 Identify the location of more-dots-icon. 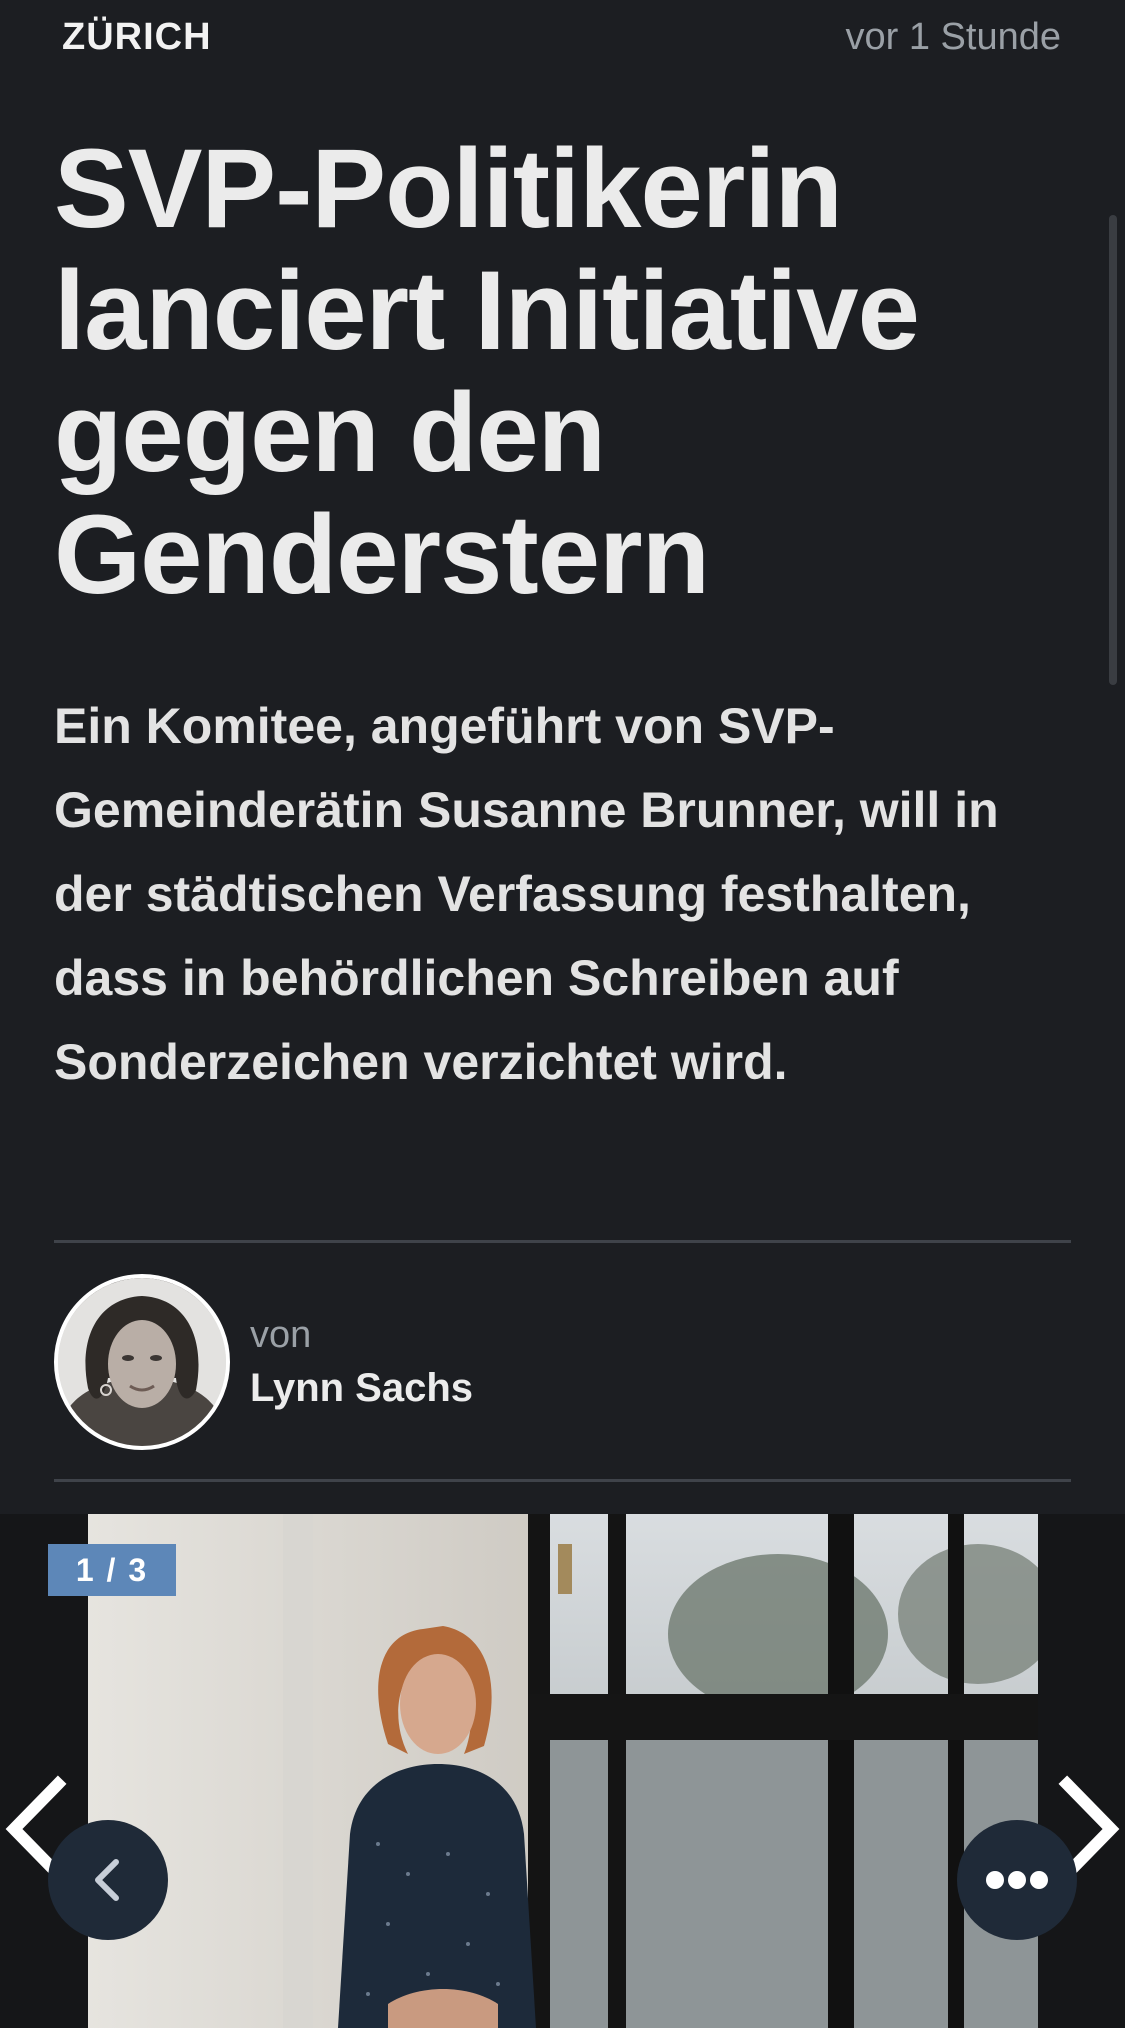
(1017, 1880).